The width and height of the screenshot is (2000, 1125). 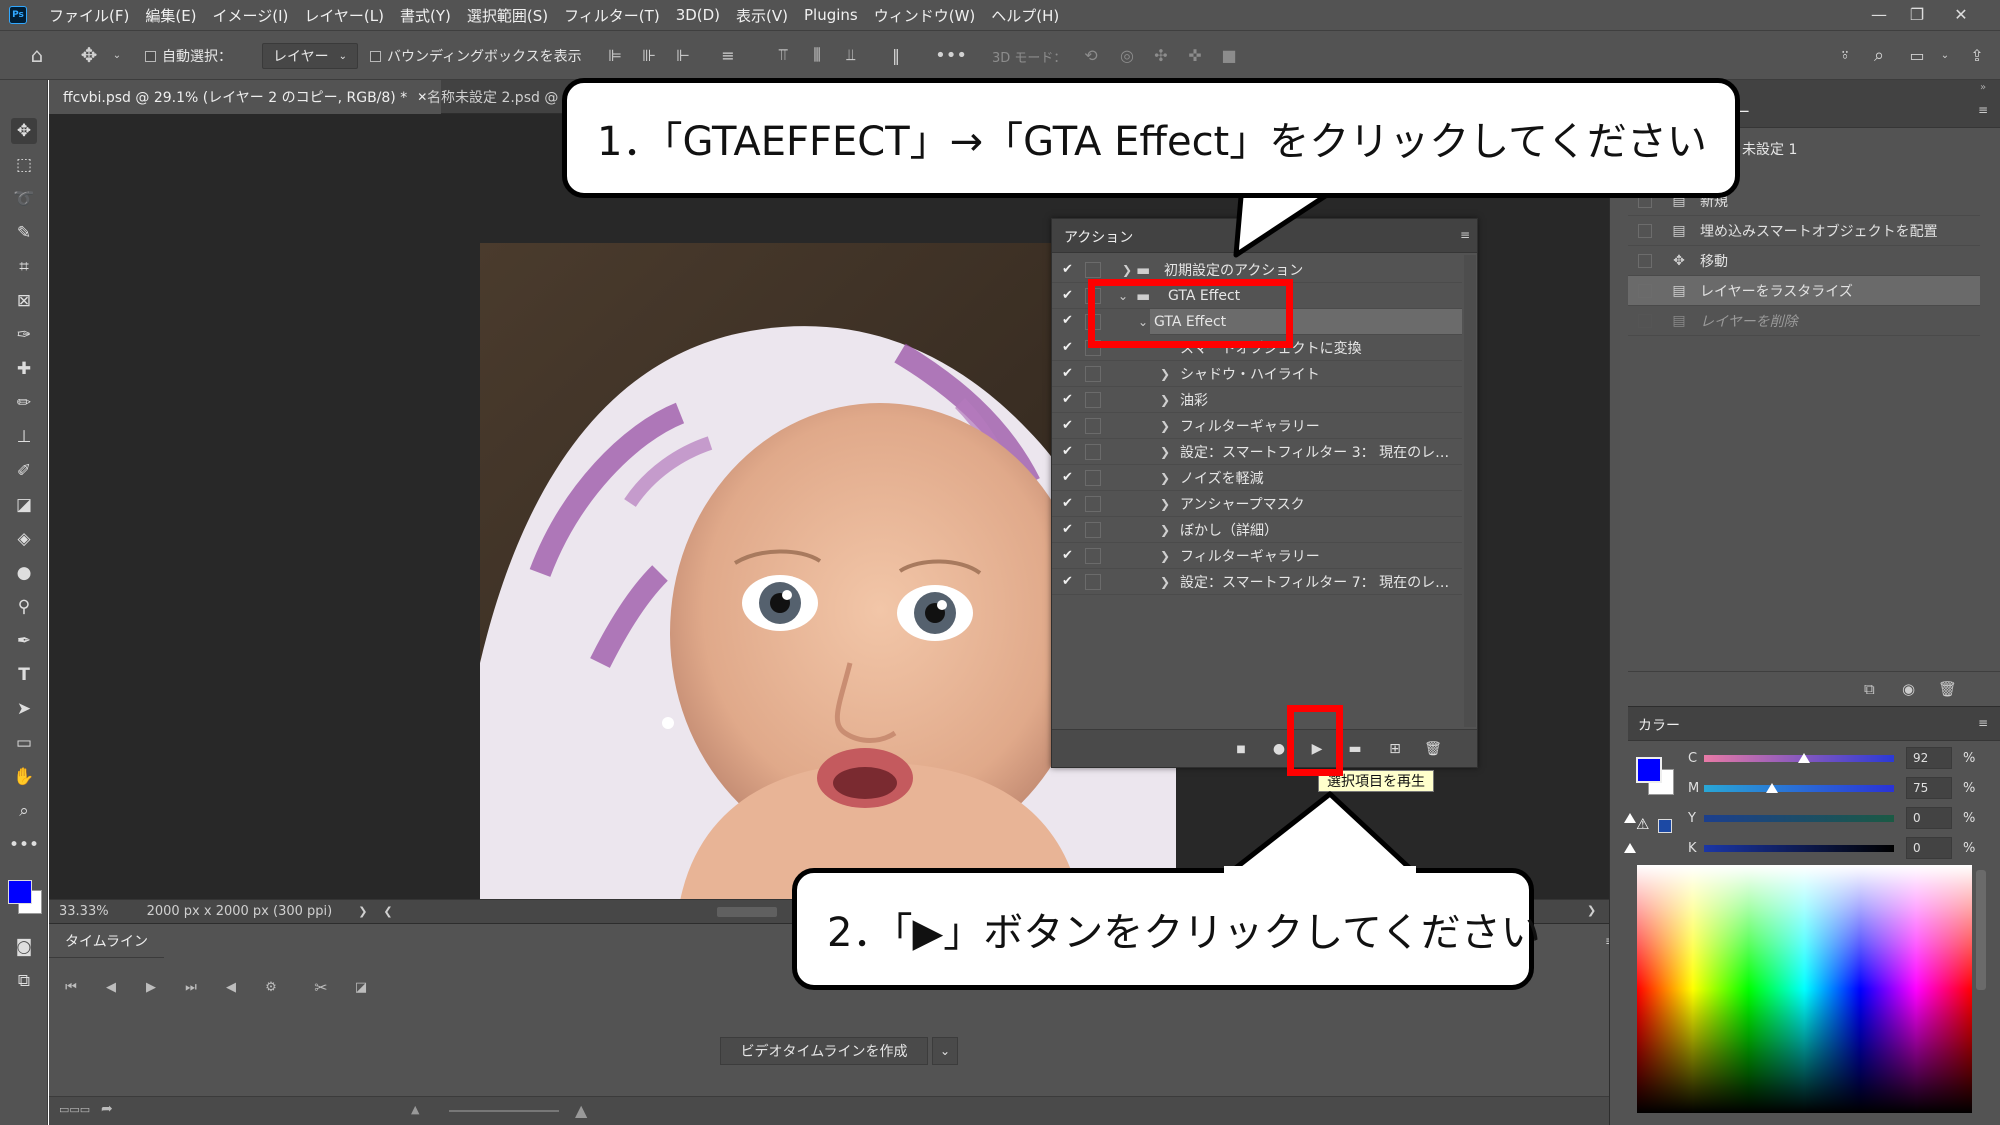 What do you see at coordinates (507, 15) in the screenshot?
I see `menu-select: 選択範囲(S)` at bounding box center [507, 15].